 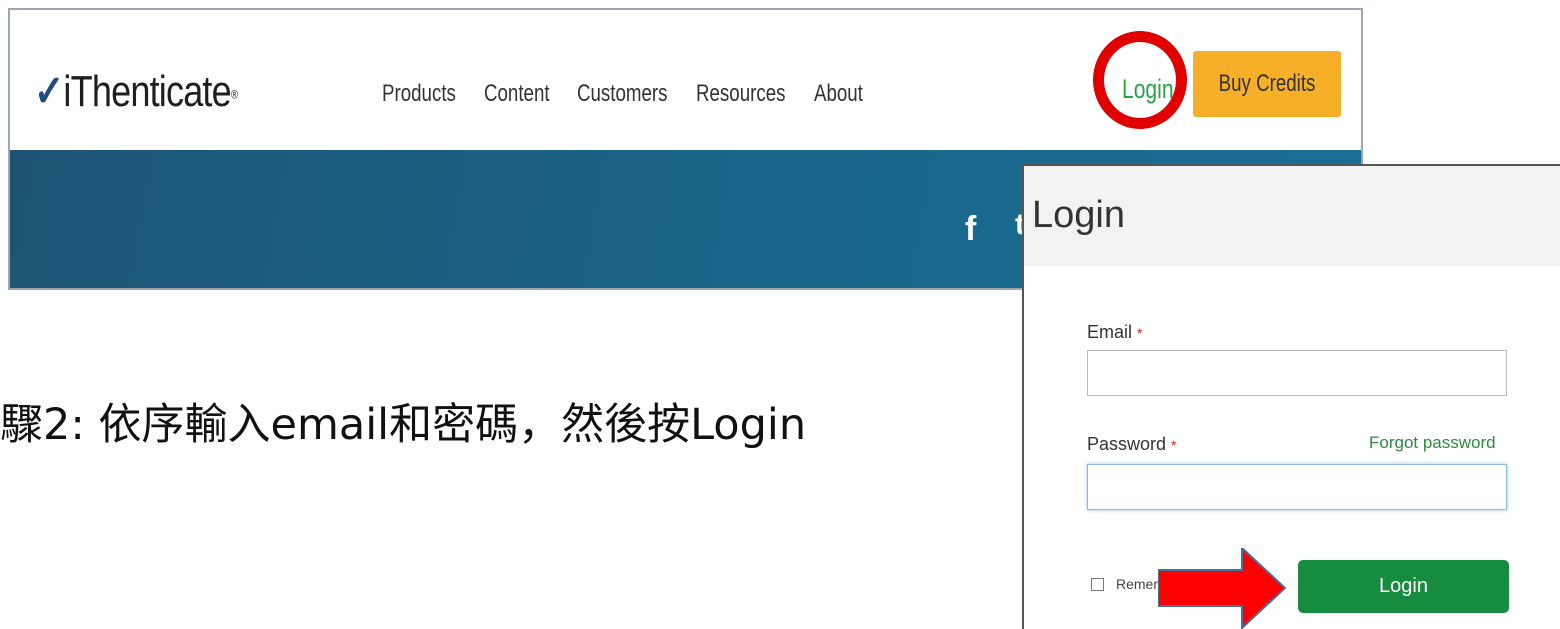 I want to click on login-highlight-circle, so click(x=1140, y=80).